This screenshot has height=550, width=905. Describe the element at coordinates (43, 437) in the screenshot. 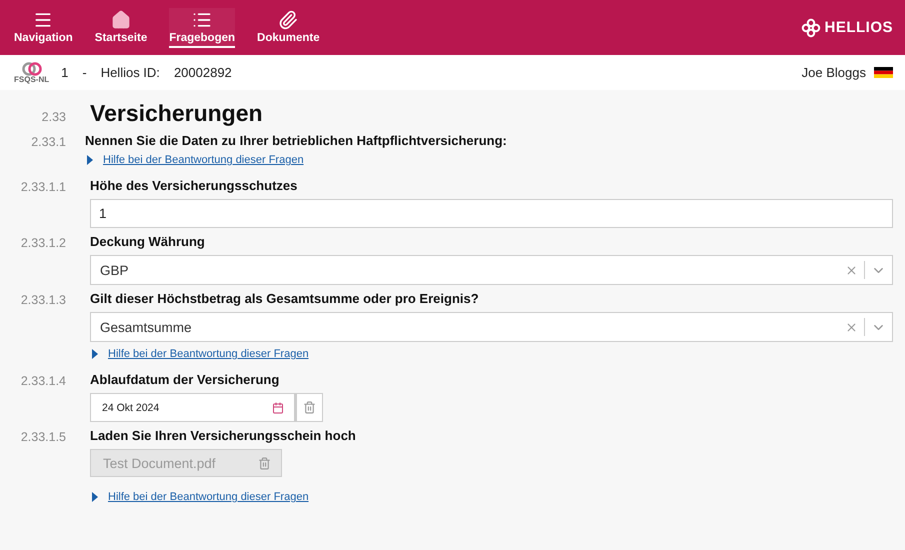

I see `question-number: 2.33.1.5` at that location.